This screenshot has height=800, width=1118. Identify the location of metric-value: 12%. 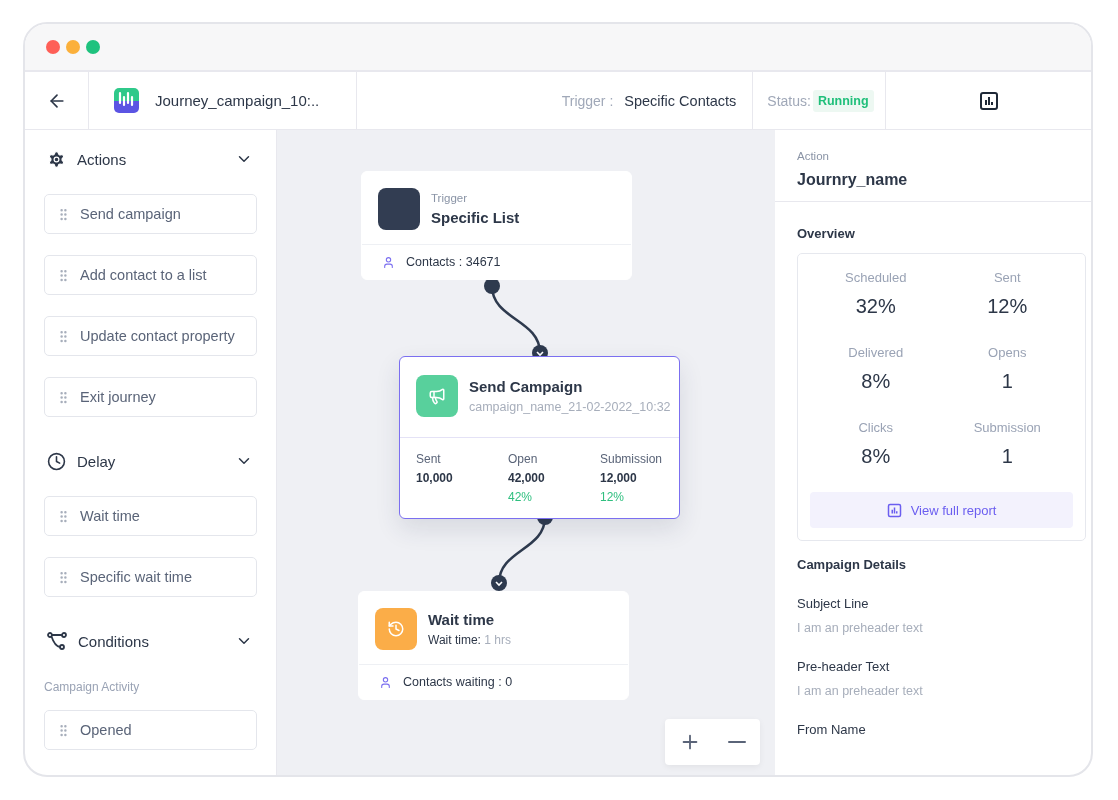
(1007, 306).